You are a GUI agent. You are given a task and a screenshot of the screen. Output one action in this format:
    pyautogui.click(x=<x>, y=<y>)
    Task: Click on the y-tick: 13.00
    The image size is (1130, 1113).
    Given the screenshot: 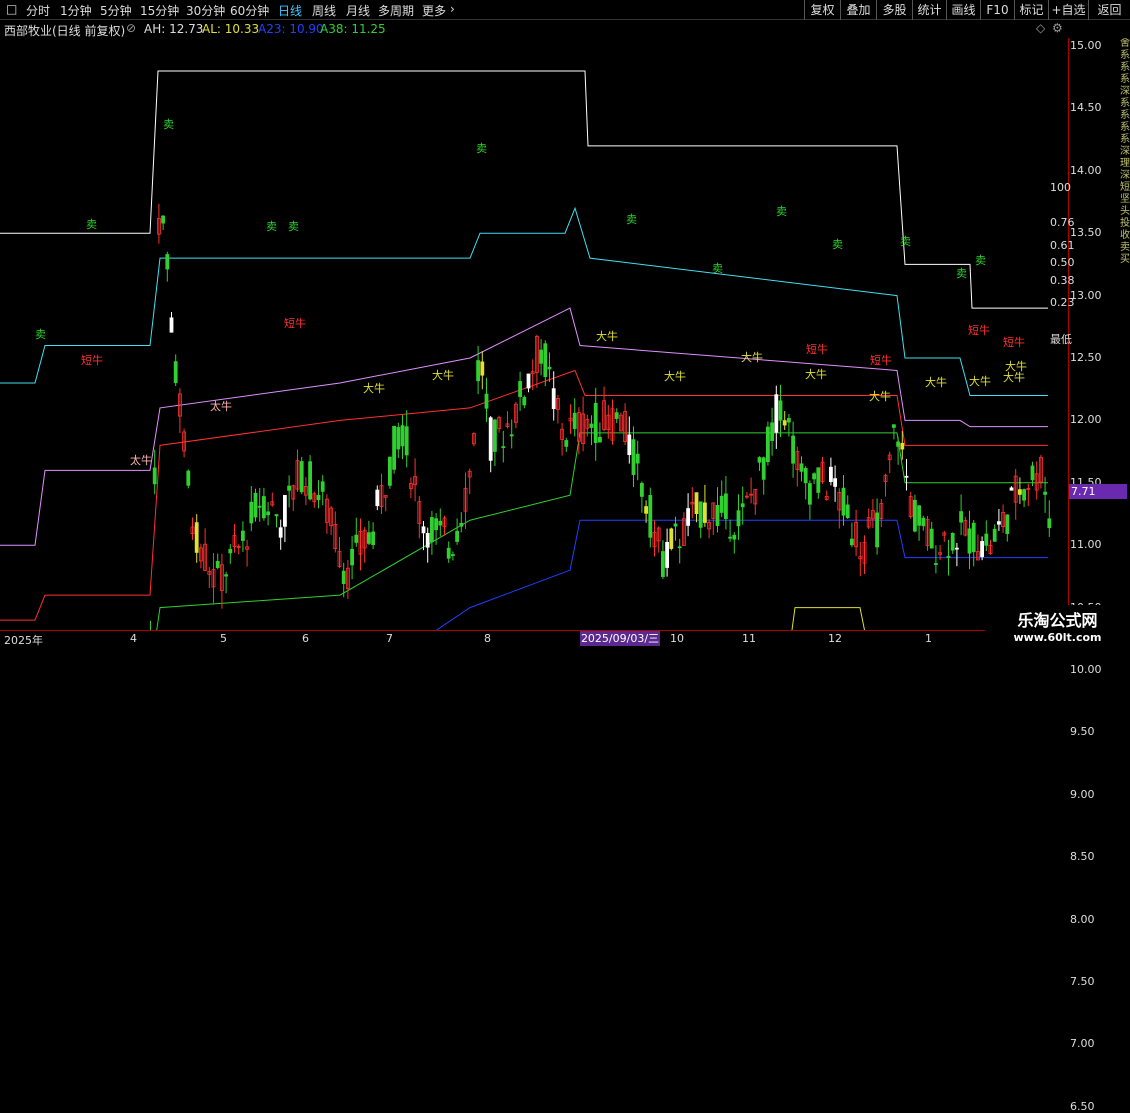 What is the action you would take?
    pyautogui.click(x=1086, y=295)
    